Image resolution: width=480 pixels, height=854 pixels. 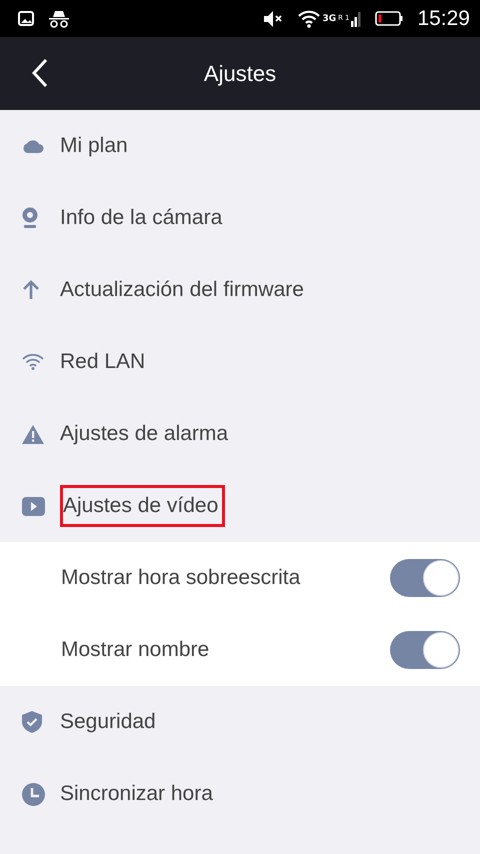 What do you see at coordinates (182, 290) in the screenshot?
I see `item-label: Actualización del firmware` at bounding box center [182, 290].